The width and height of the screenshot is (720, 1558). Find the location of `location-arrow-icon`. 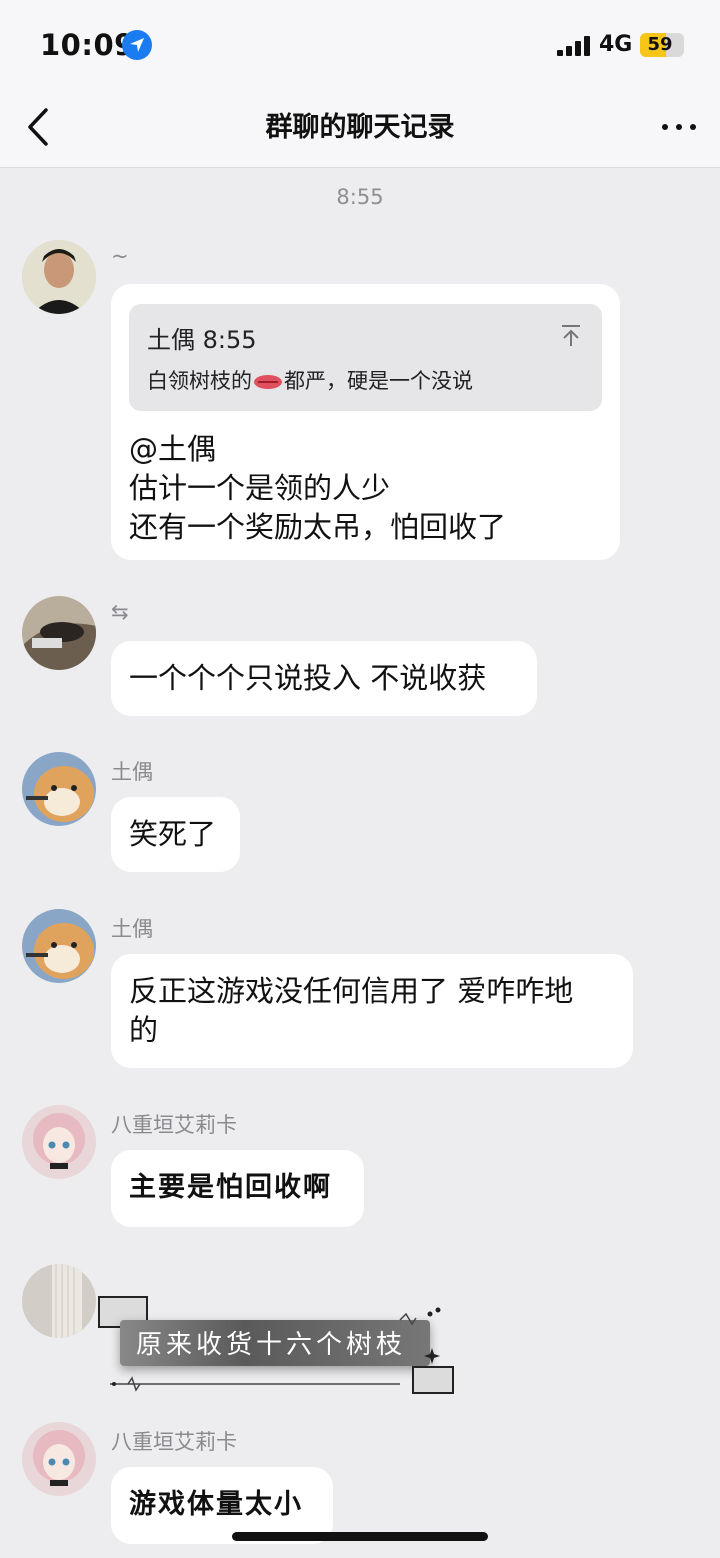

location-arrow-icon is located at coordinates (137, 45).